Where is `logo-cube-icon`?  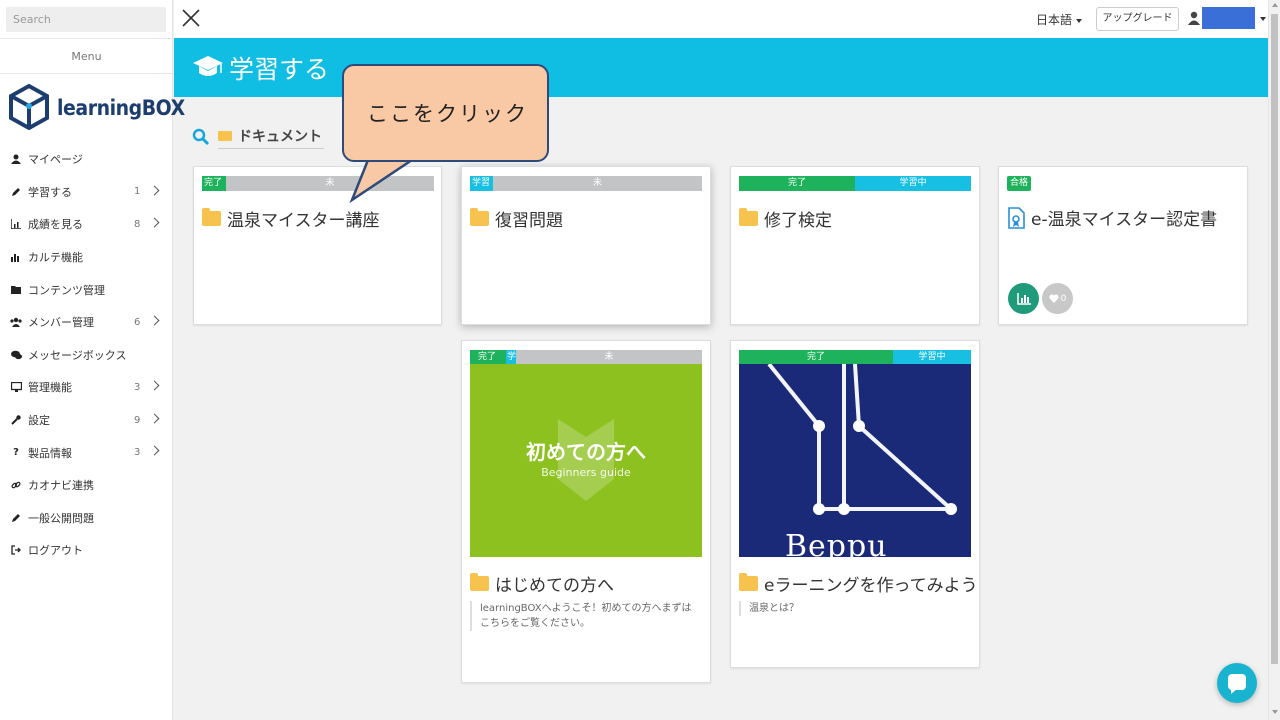 logo-cube-icon is located at coordinates (29, 107).